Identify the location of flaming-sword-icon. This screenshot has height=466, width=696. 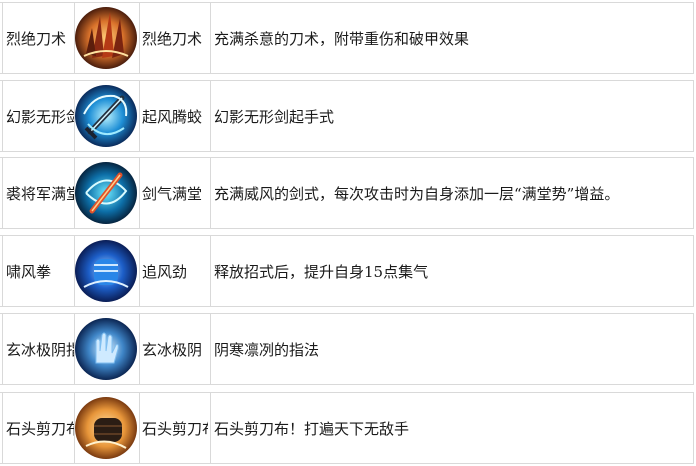
(106, 193).